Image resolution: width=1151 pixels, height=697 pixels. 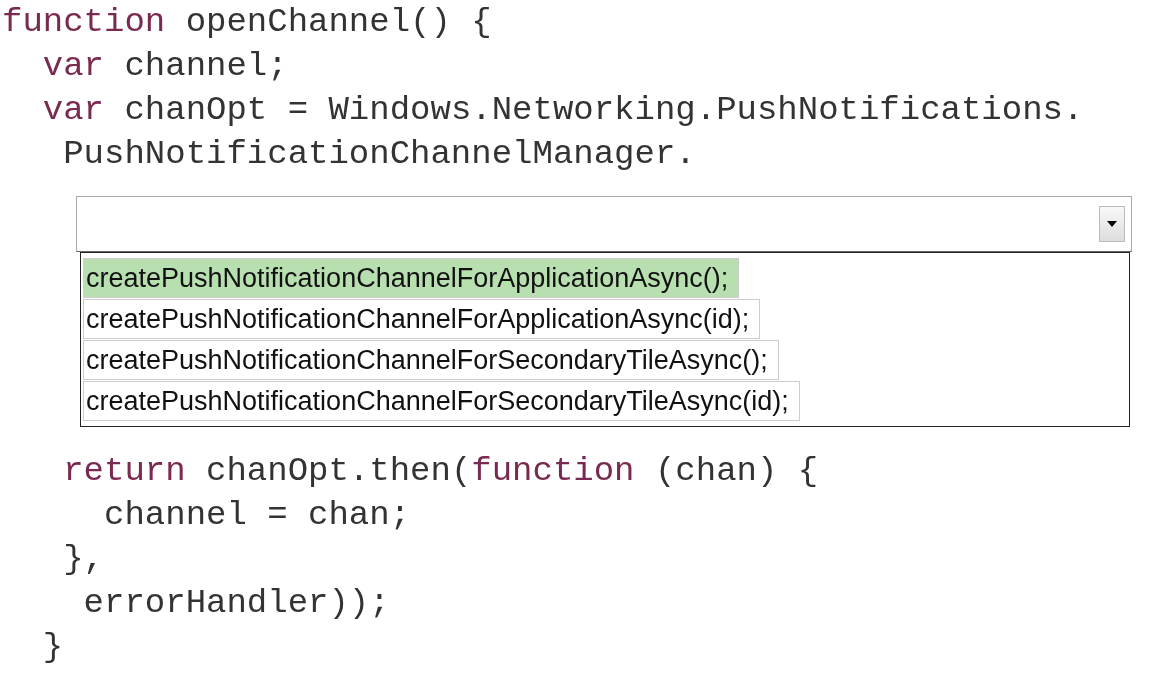 What do you see at coordinates (236, 603) in the screenshot?
I see `code-line: errorHandler));` at bounding box center [236, 603].